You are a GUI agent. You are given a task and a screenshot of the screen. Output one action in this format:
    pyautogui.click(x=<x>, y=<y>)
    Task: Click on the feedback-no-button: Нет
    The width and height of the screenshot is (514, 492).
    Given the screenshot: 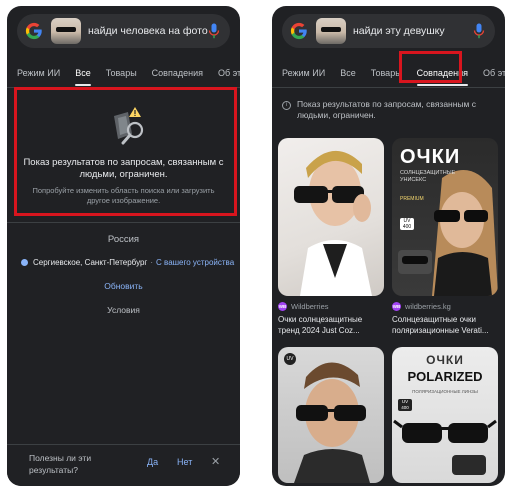 What is the action you would take?
    pyautogui.click(x=184, y=462)
    